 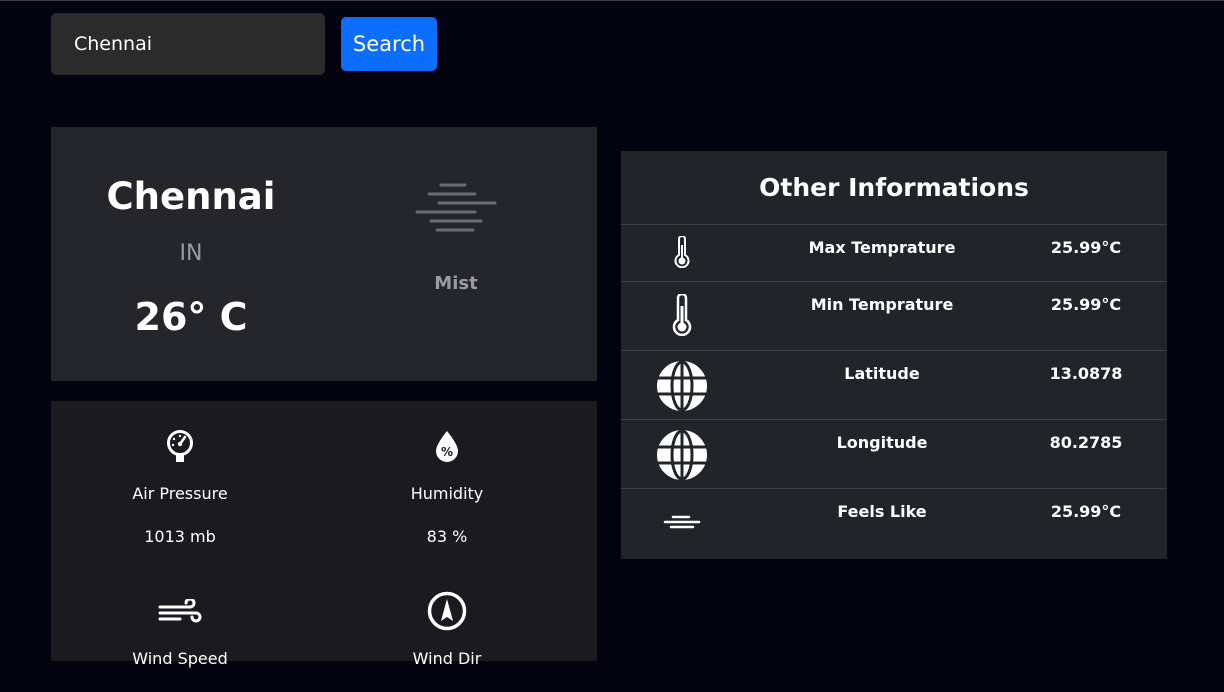 I want to click on current-temperature: 26° C, so click(x=191, y=317).